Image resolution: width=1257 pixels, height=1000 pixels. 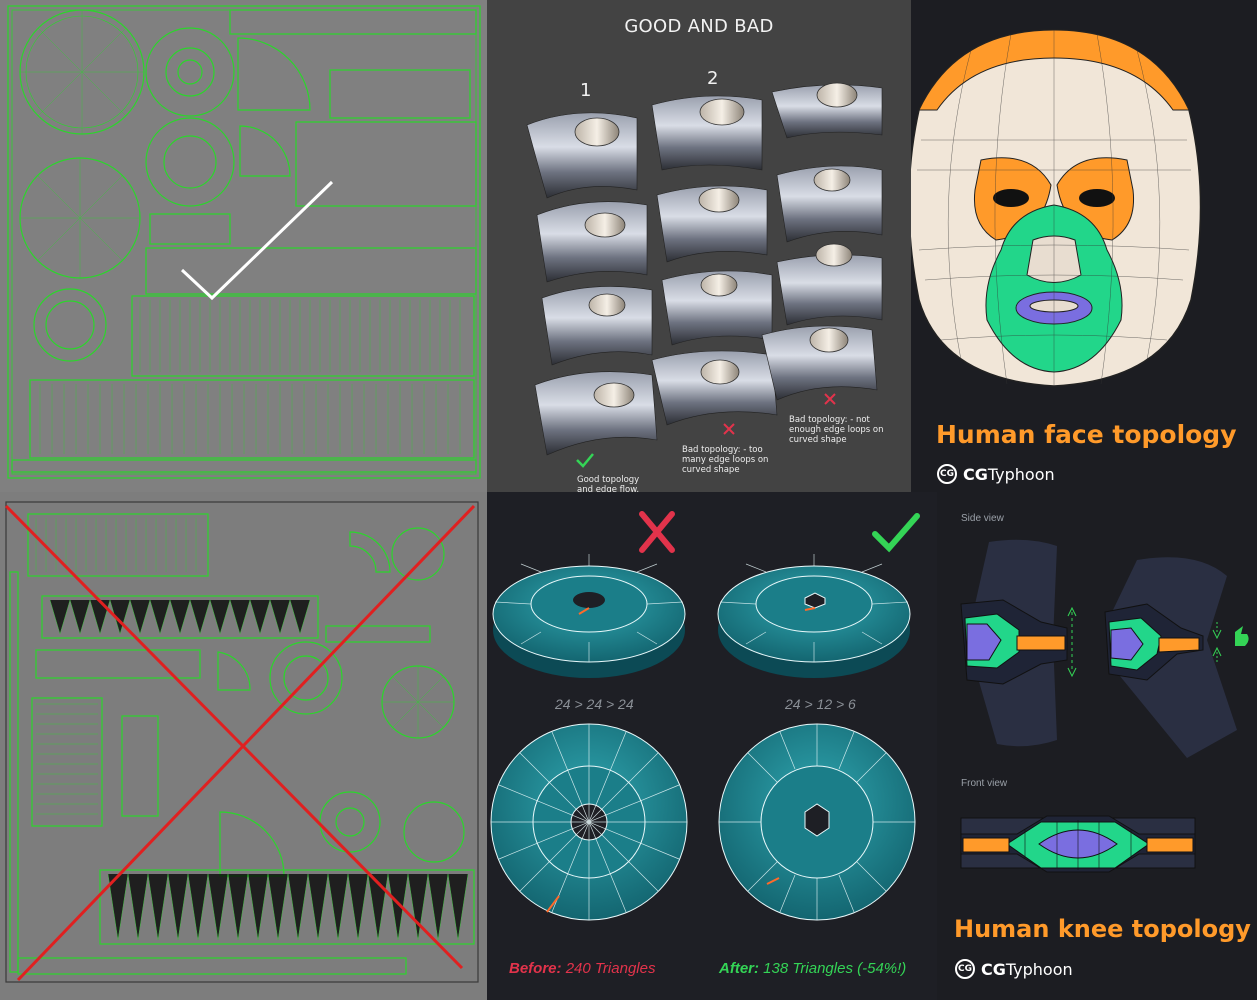 What do you see at coordinates (610, 968) in the screenshot?
I see `before-value: 240 Triangles` at bounding box center [610, 968].